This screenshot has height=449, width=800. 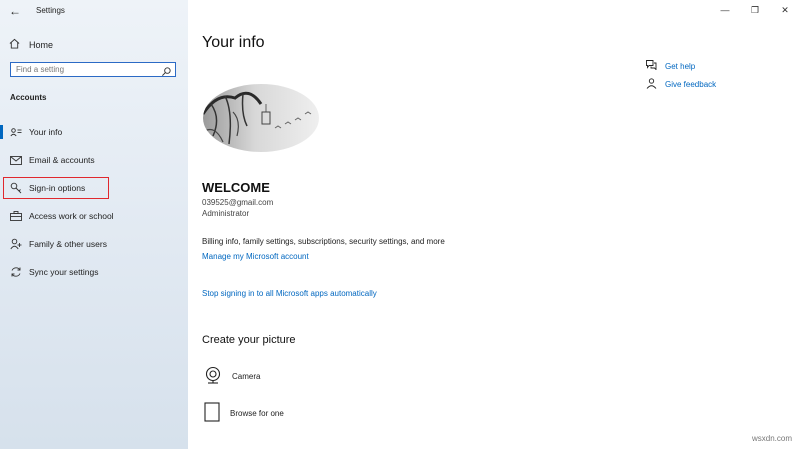 What do you see at coordinates (15, 11) in the screenshot?
I see `back-arrow-icon: ←` at bounding box center [15, 11].